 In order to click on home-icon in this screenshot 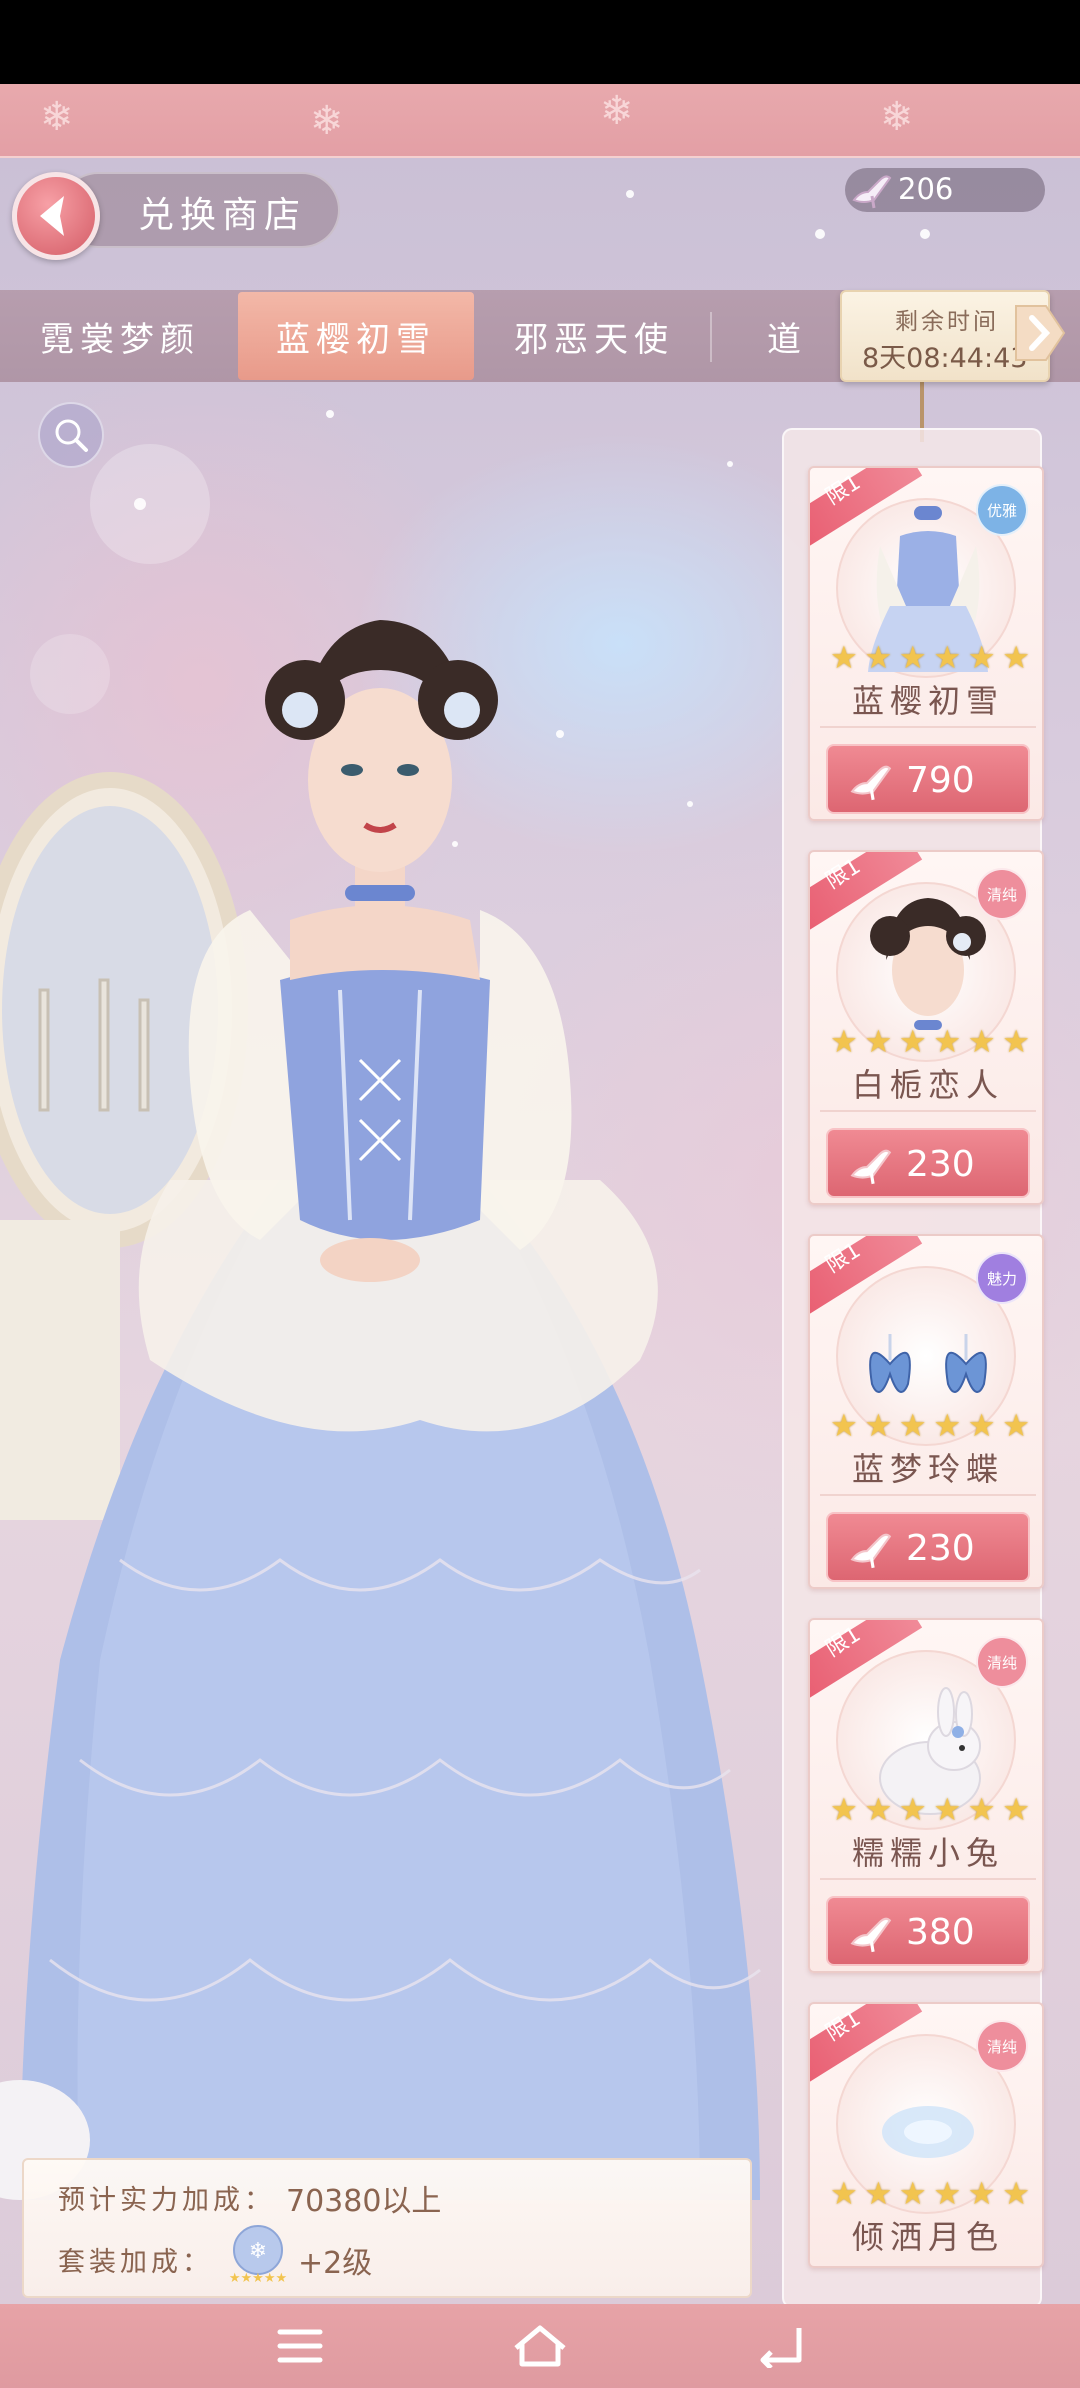, I will do `click(540, 2346)`.